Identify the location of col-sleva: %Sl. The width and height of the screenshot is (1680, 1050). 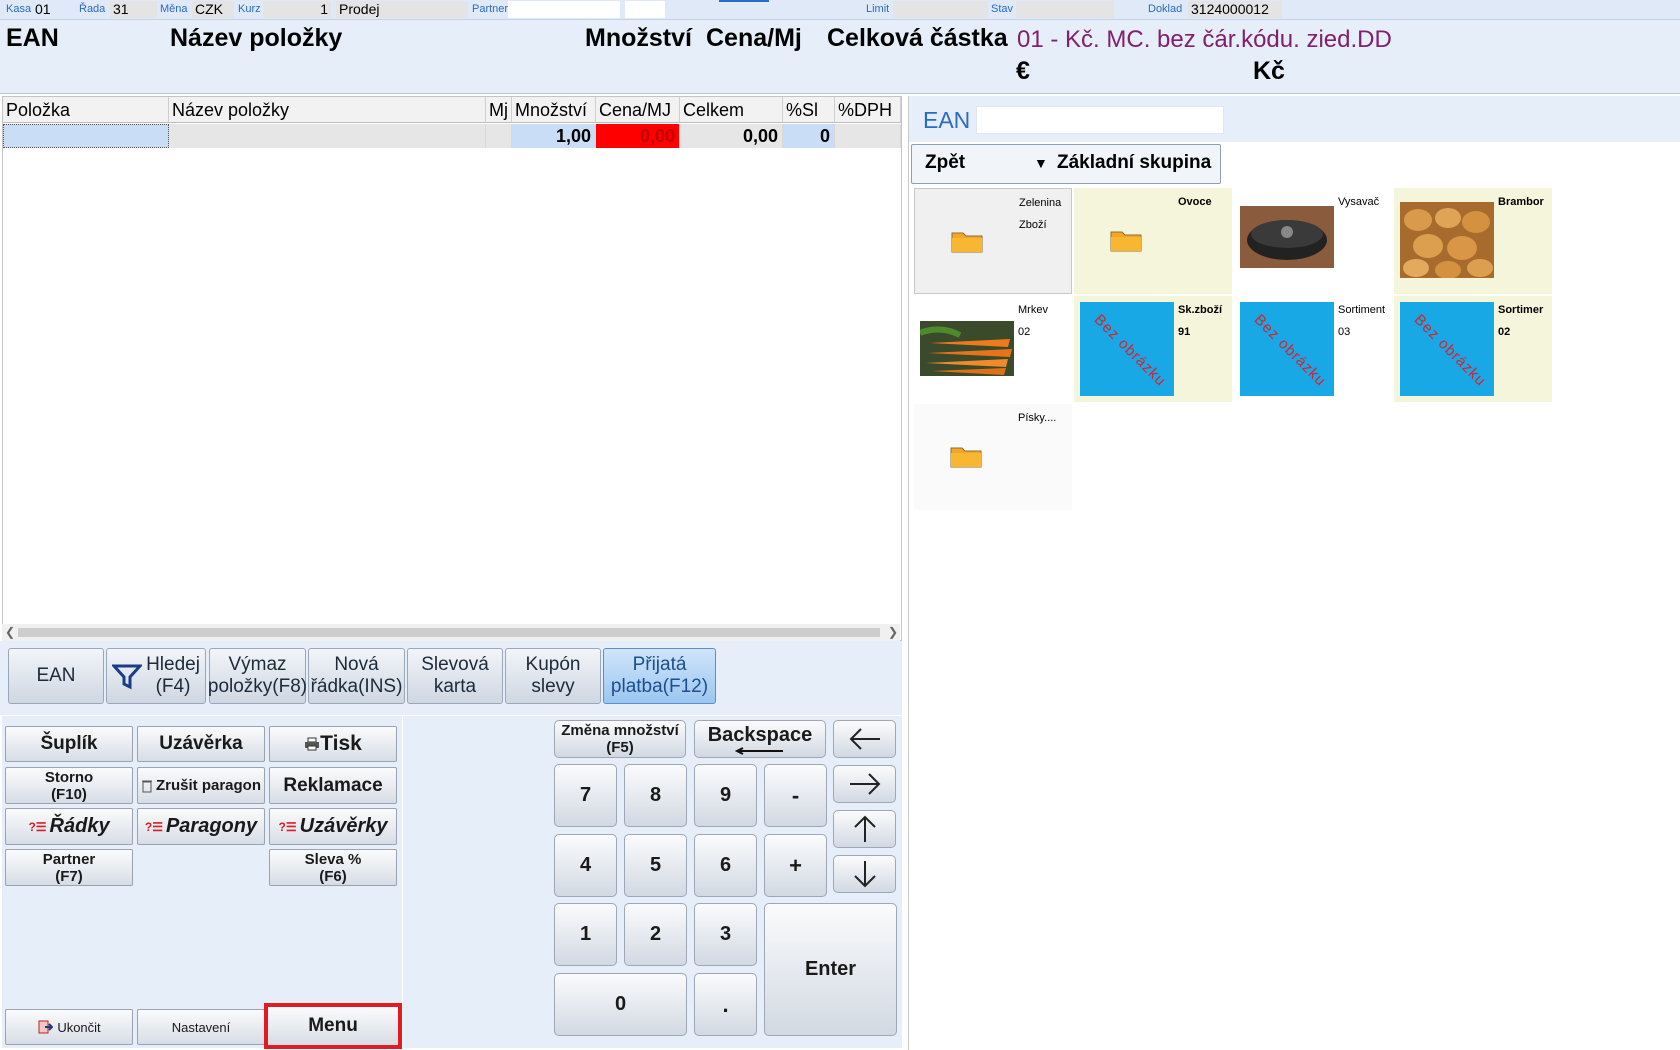
(809, 110).